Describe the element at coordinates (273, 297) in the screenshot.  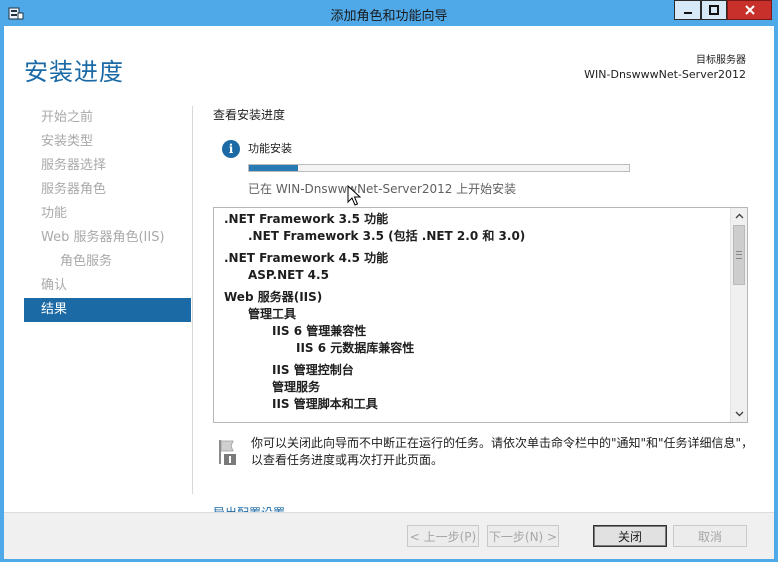
I see `list-item: Web 服务器(IIS)` at that location.